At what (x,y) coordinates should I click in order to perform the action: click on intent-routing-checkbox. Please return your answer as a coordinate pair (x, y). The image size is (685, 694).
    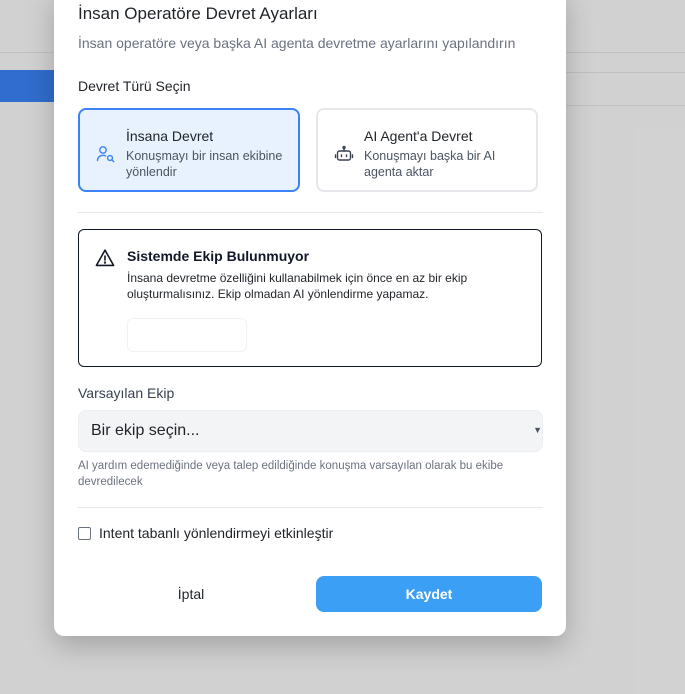
    Looking at the image, I should click on (84, 533).